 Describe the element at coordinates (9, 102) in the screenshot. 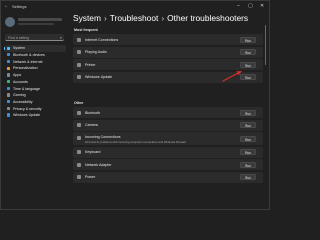

I see `accessibility-icon` at that location.